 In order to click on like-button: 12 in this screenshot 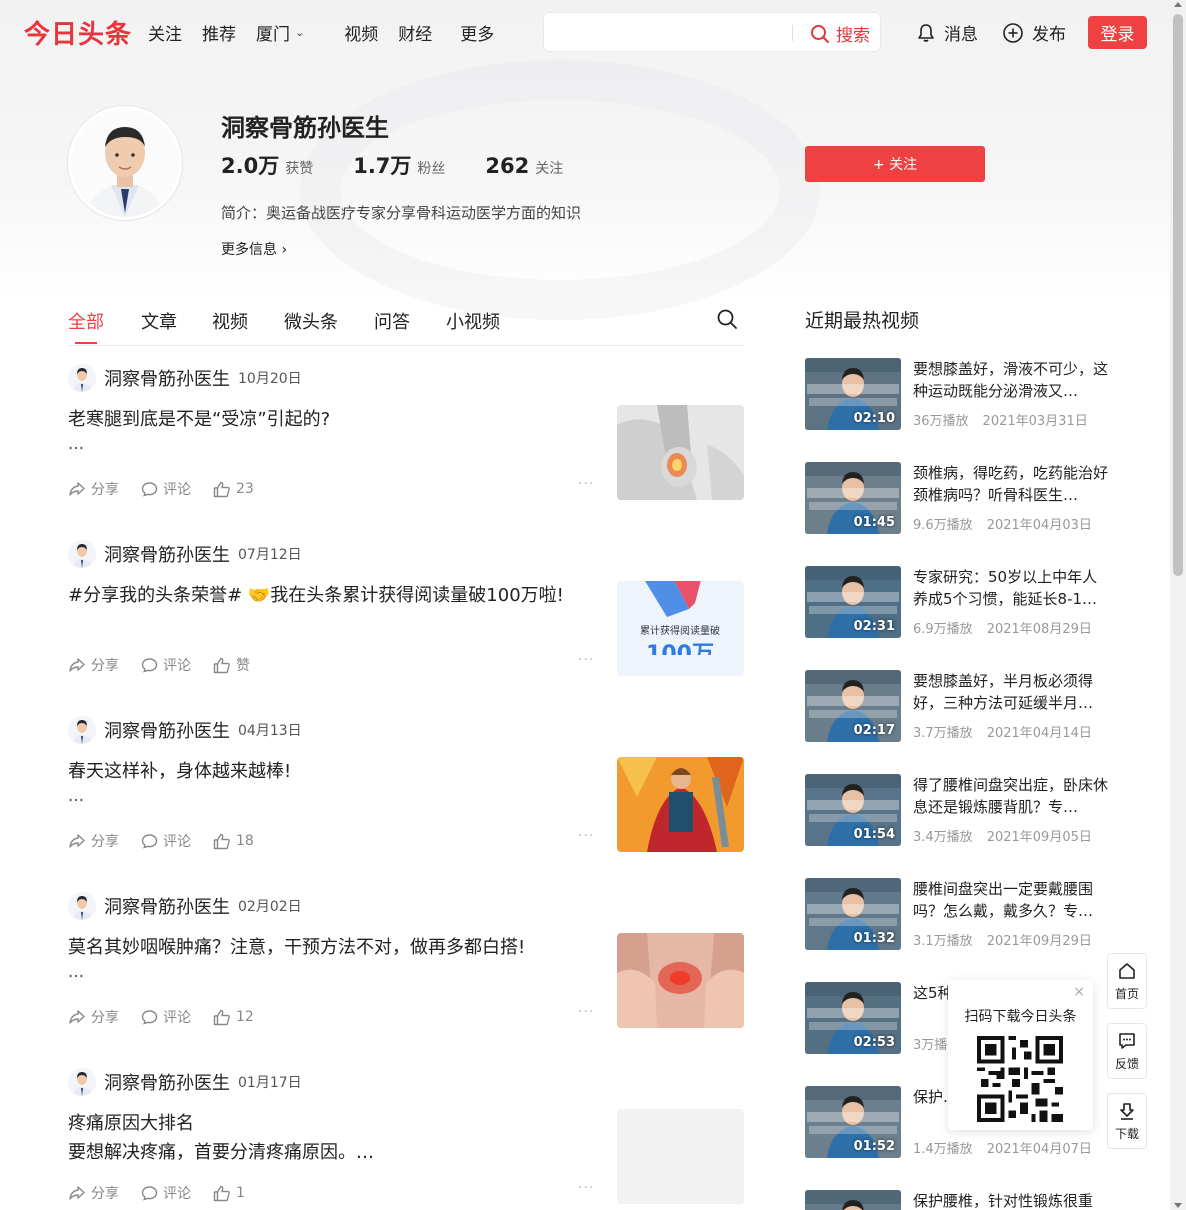, I will do `click(233, 1017)`.